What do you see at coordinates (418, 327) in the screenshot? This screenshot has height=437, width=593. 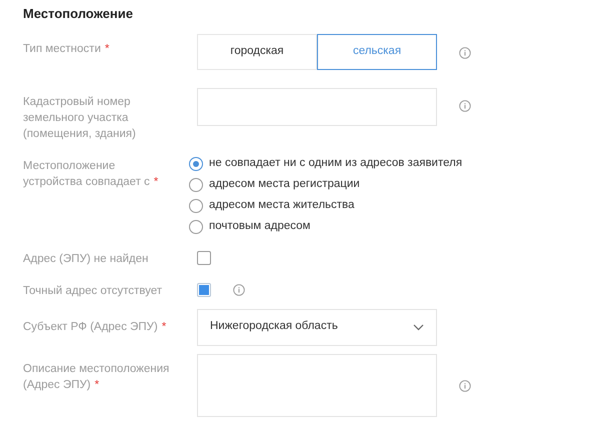 I see `chevron-down-icon` at bounding box center [418, 327].